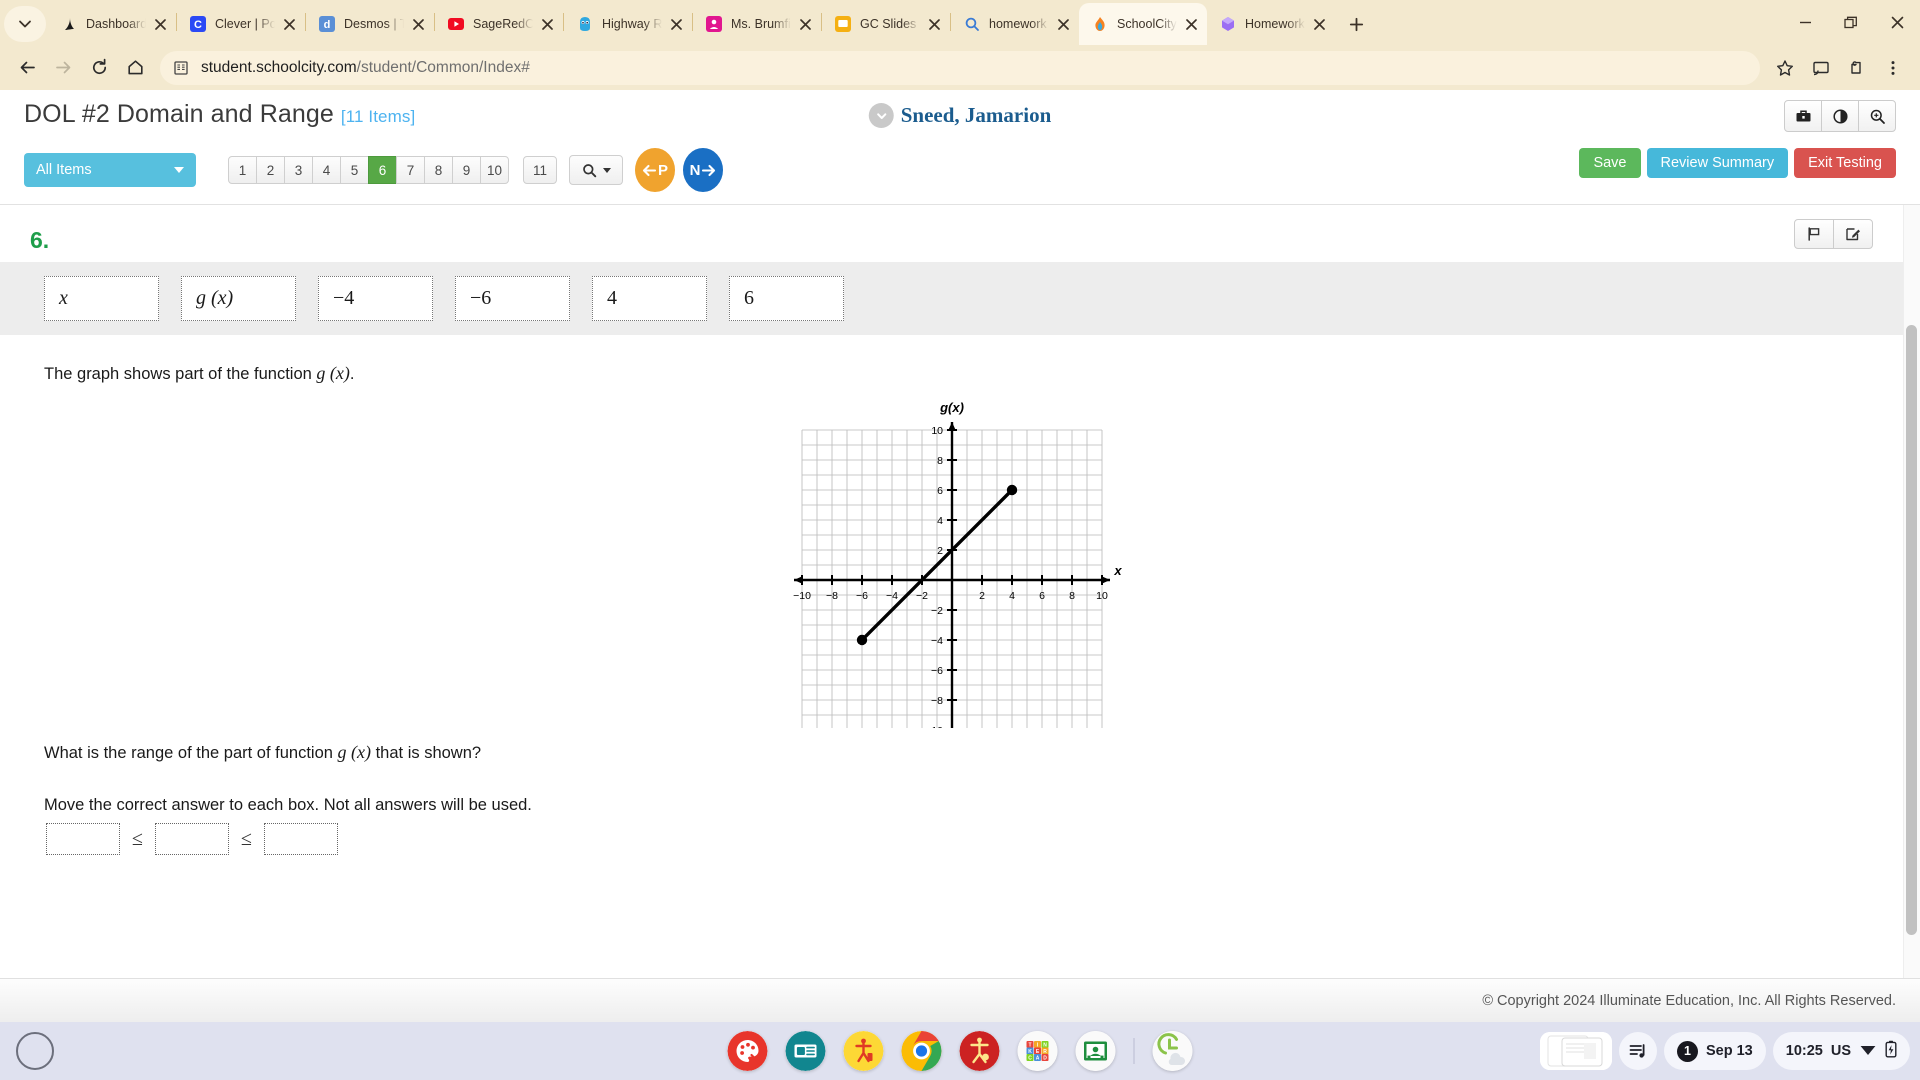 The image size is (1920, 1080). Describe the element at coordinates (1172, 1051) in the screenshot. I see `weather-app-icon` at that location.